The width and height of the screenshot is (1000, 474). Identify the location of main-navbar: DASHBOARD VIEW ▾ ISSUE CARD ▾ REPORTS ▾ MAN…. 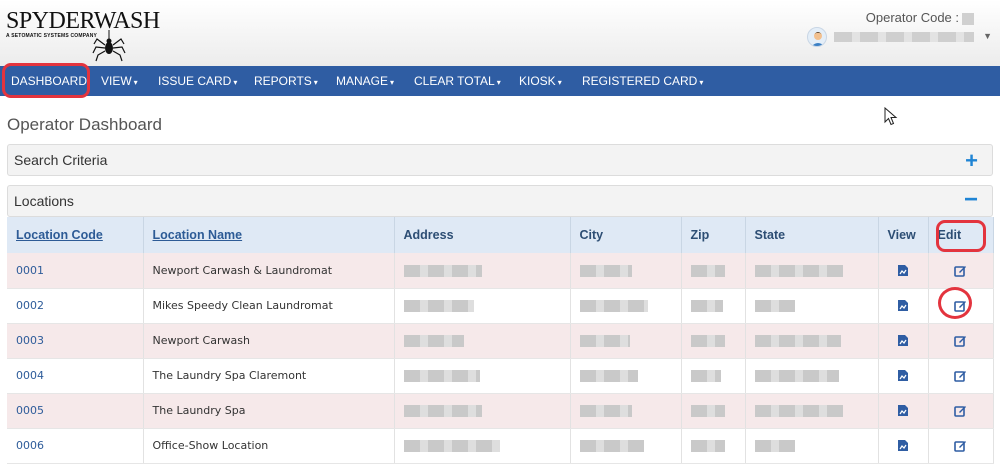
(500, 81).